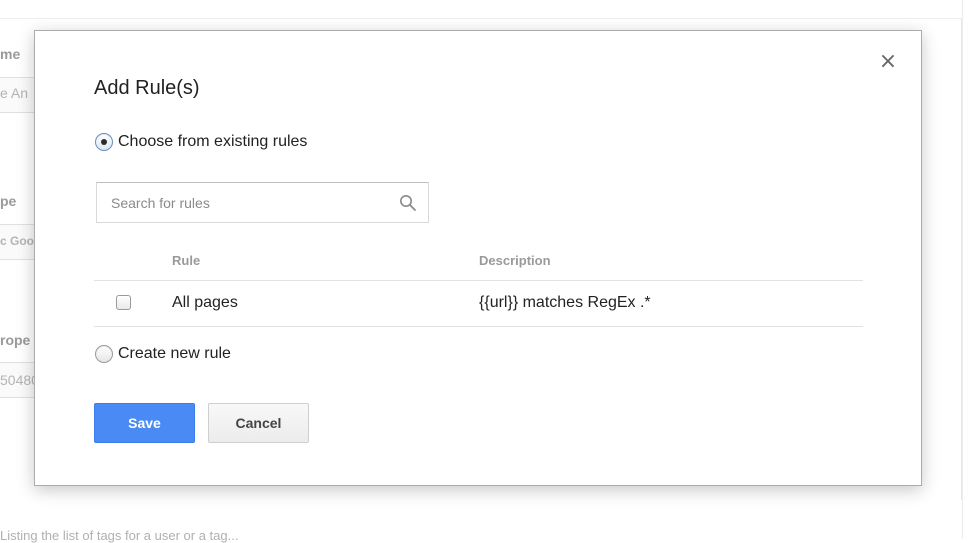  I want to click on create-new-rule-option: Create new rule, so click(163, 354).